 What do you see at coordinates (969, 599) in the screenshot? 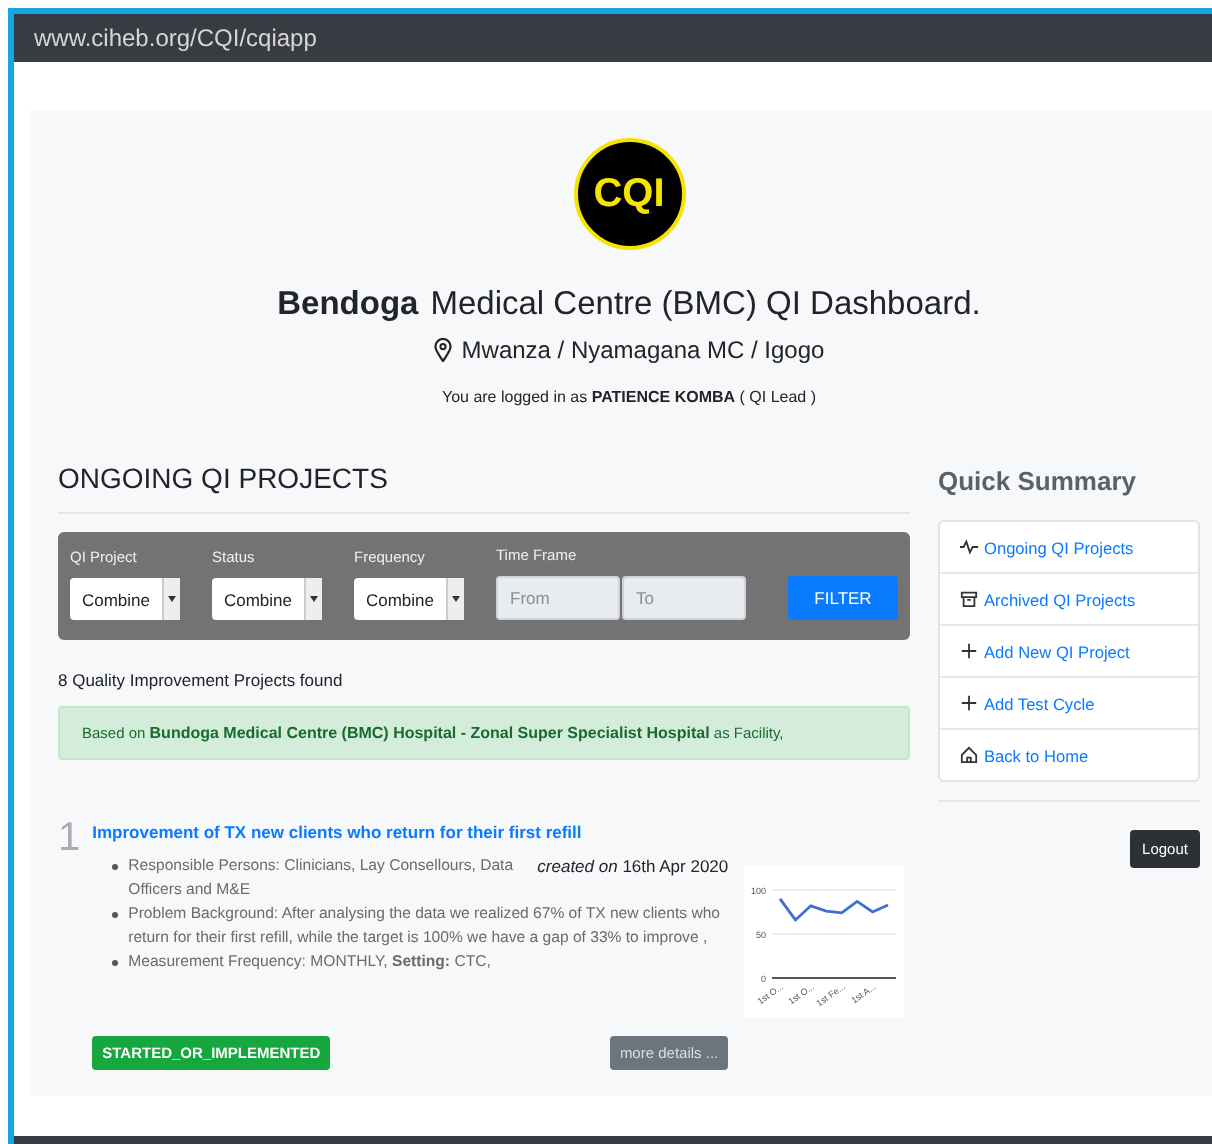
I see `archive-box-icon` at bounding box center [969, 599].